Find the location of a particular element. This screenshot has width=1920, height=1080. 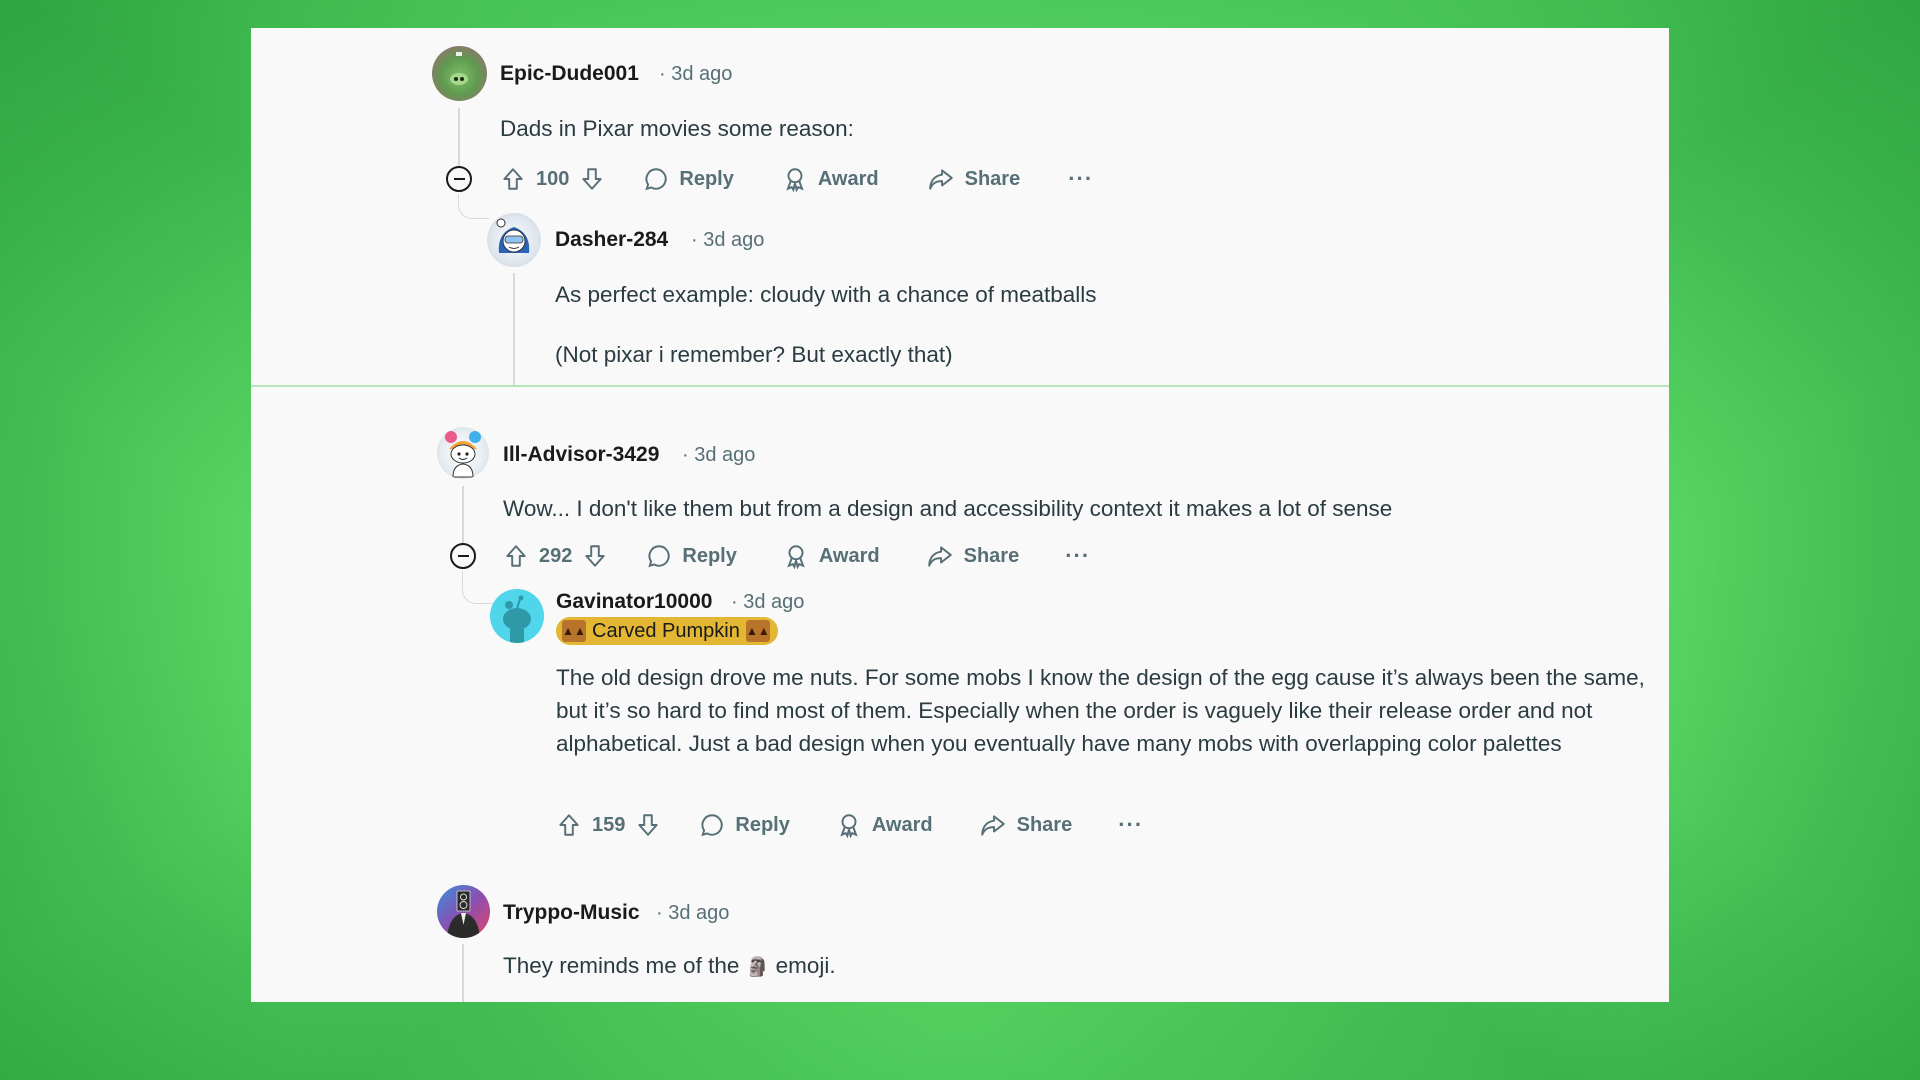

vote-count: 159 is located at coordinates (609, 824).